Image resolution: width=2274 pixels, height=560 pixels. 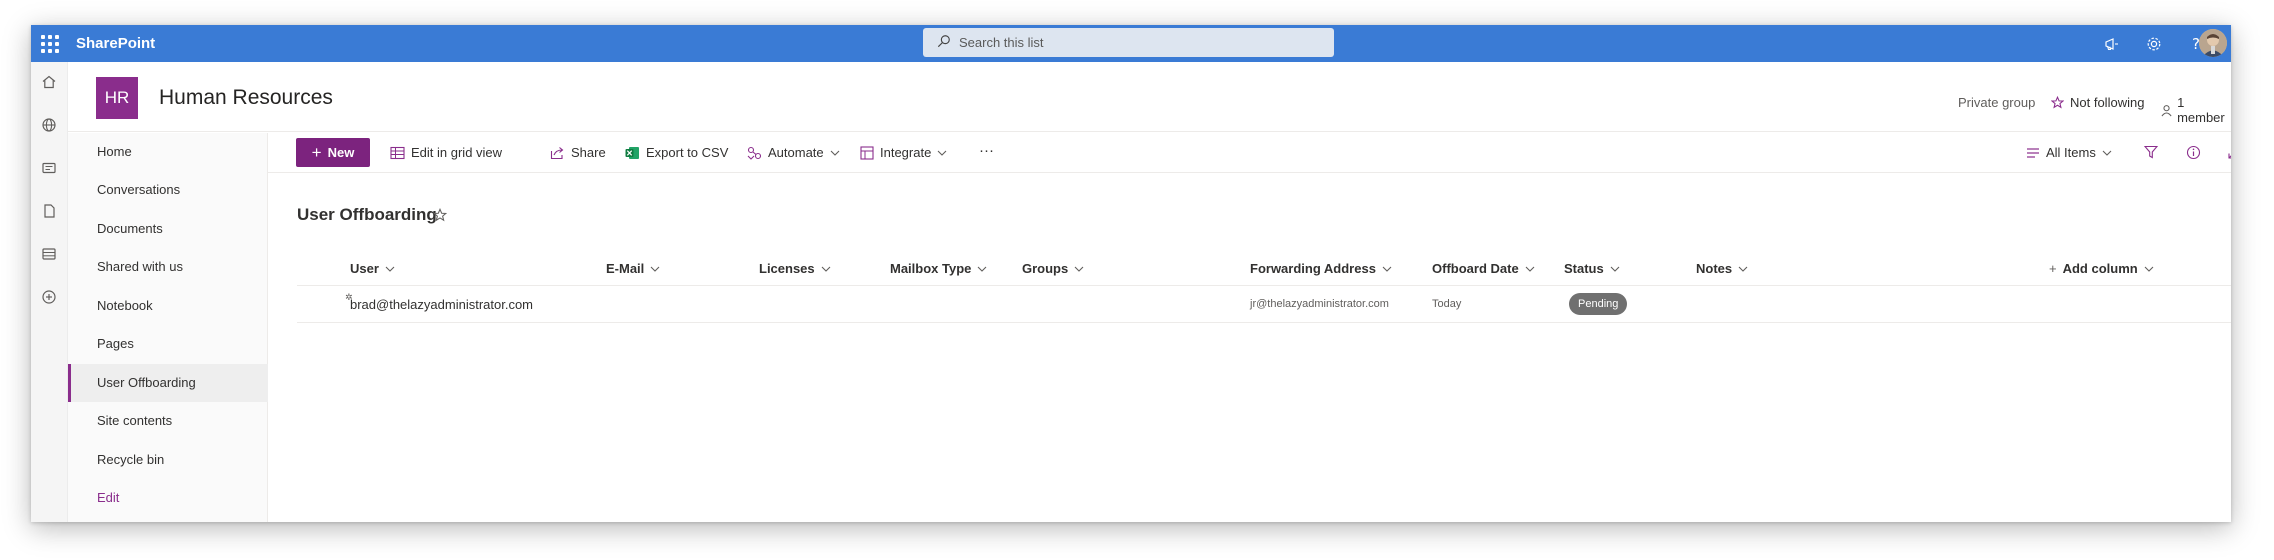 I want to click on column-label: Licenses, so click(x=787, y=268).